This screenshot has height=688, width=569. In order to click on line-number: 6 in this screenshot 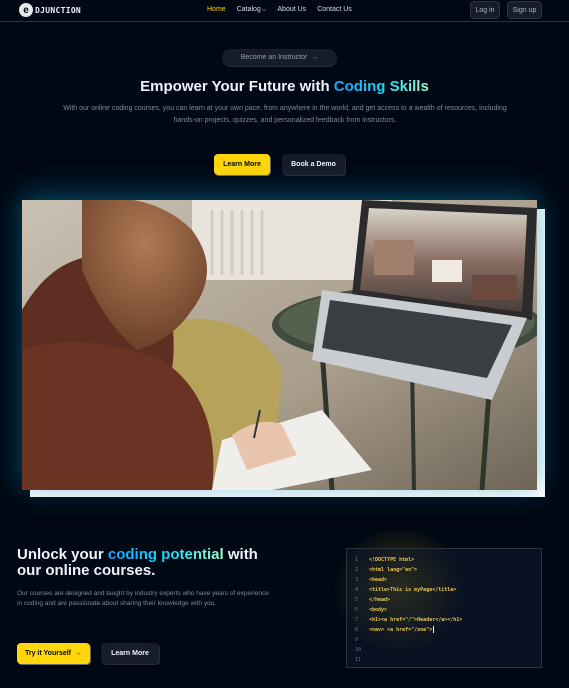, I will do `click(357, 610)`.